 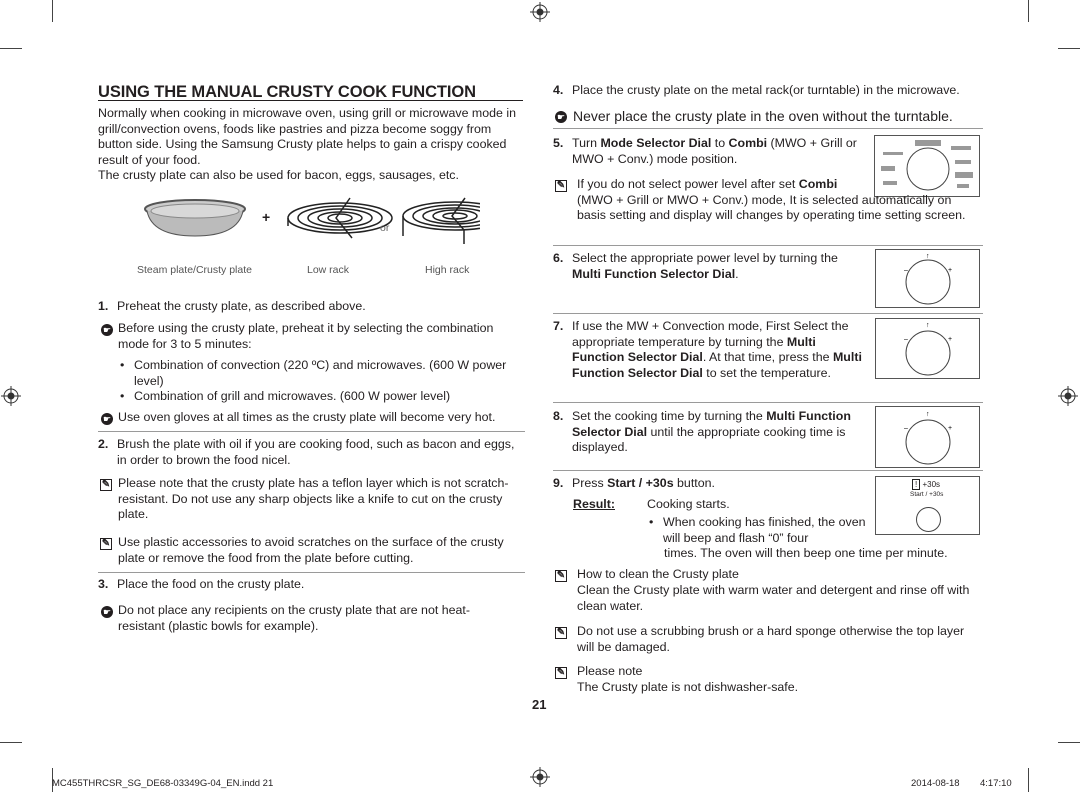 I want to click on page-number: 21, so click(x=539, y=704).